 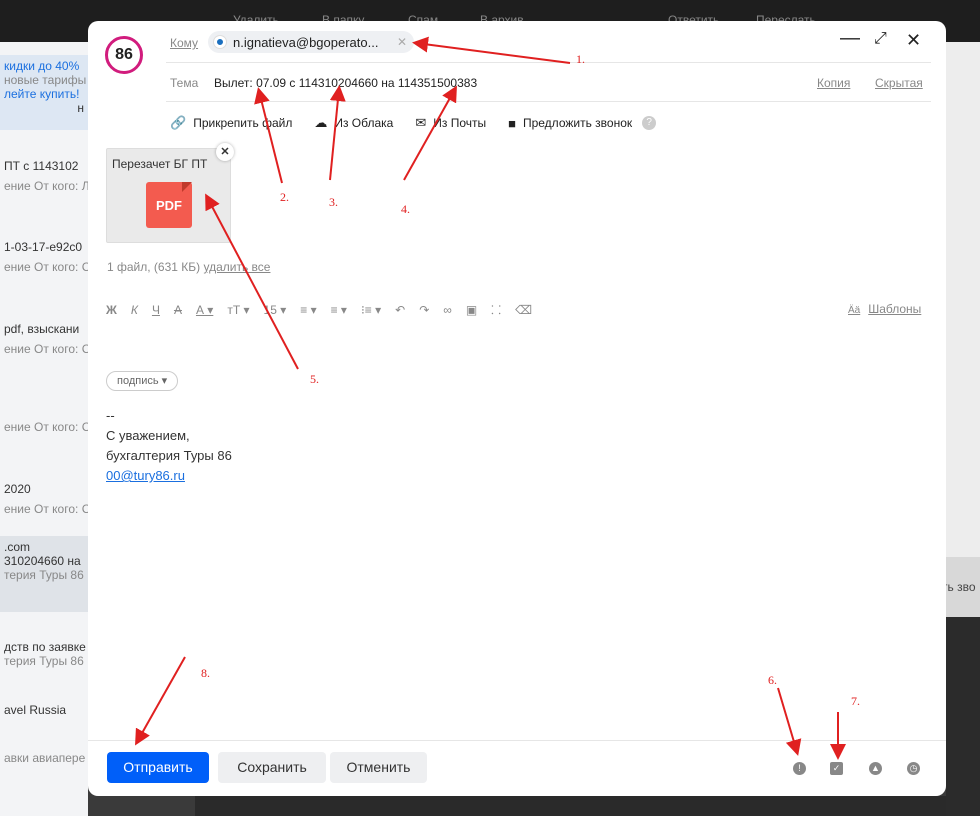 I want to click on email-link: 00@tury86.ru, so click(x=145, y=475).